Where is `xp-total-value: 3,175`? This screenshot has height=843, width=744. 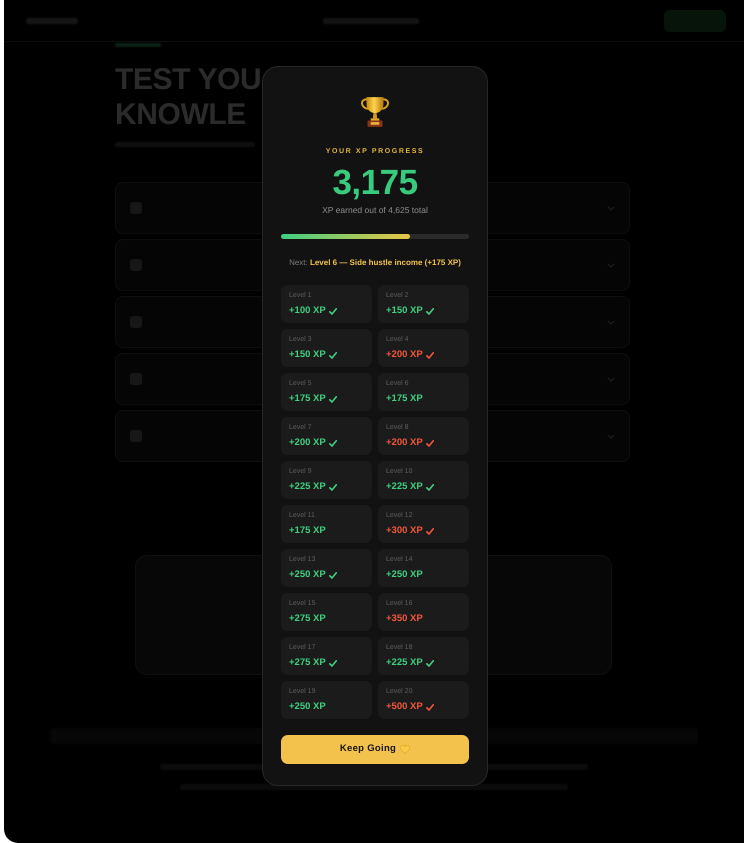 xp-total-value: 3,175 is located at coordinates (375, 182).